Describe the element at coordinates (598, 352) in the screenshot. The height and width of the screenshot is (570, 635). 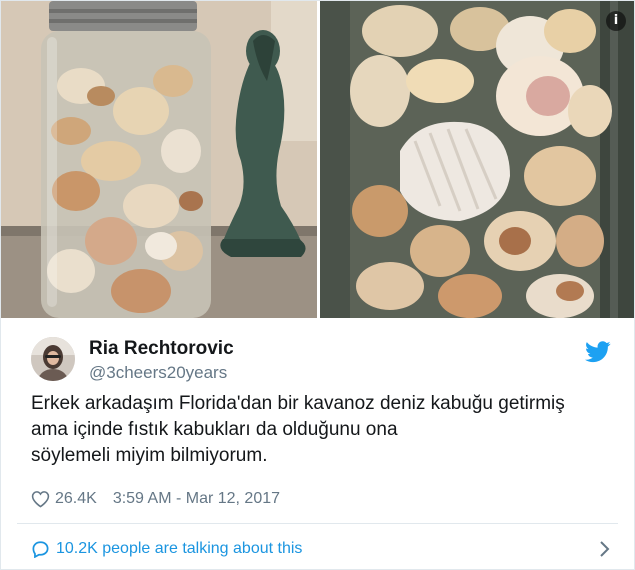
I see `twitter-bird-icon` at that location.